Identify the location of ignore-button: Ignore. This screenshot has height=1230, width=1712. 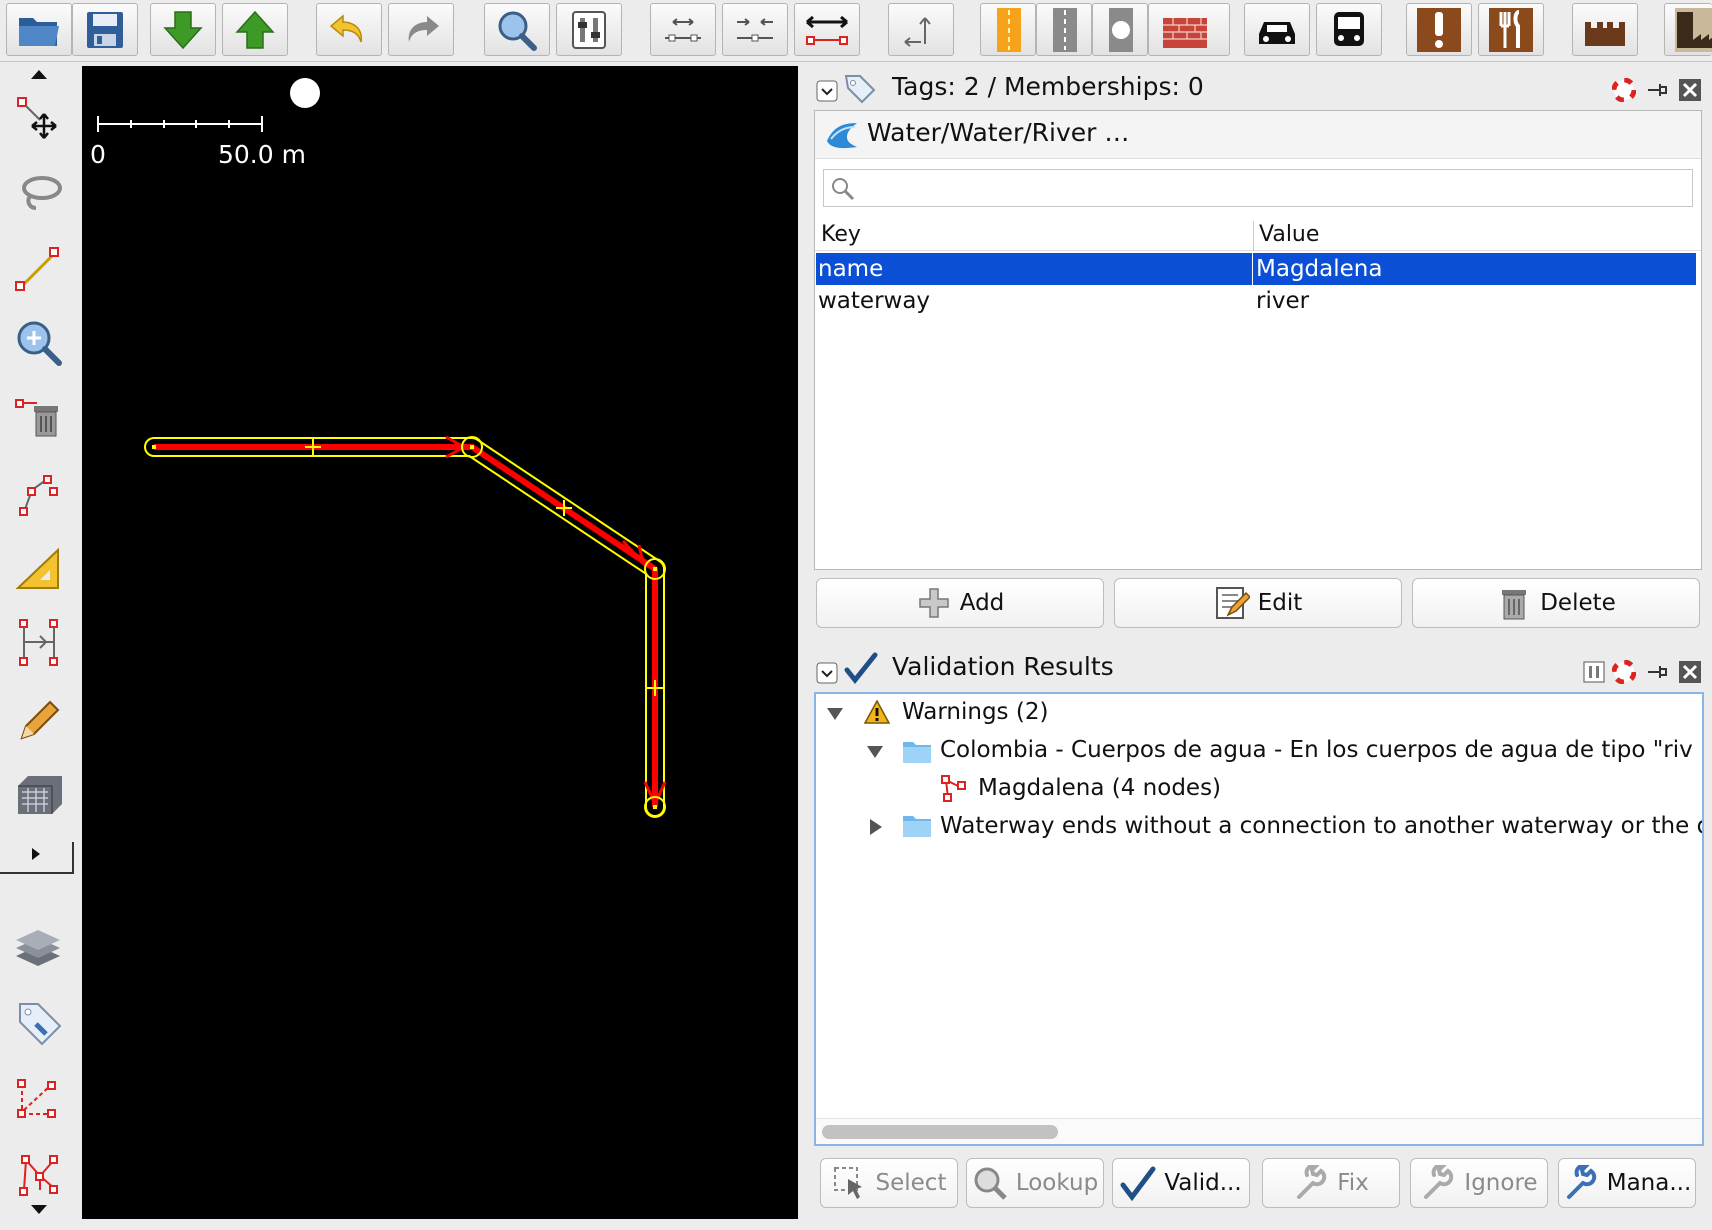
(1479, 1183).